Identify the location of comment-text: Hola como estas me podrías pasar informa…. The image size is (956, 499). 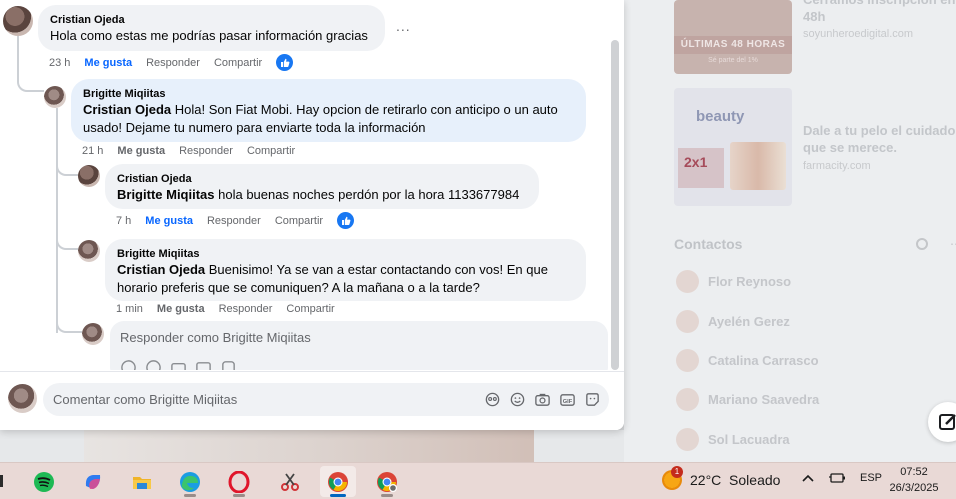
(209, 35).